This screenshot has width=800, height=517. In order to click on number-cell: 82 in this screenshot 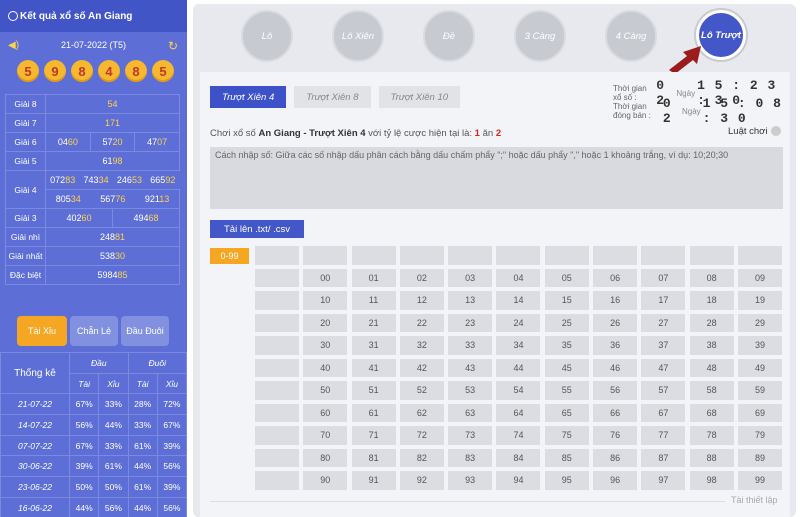, I will do `click(421, 457)`.